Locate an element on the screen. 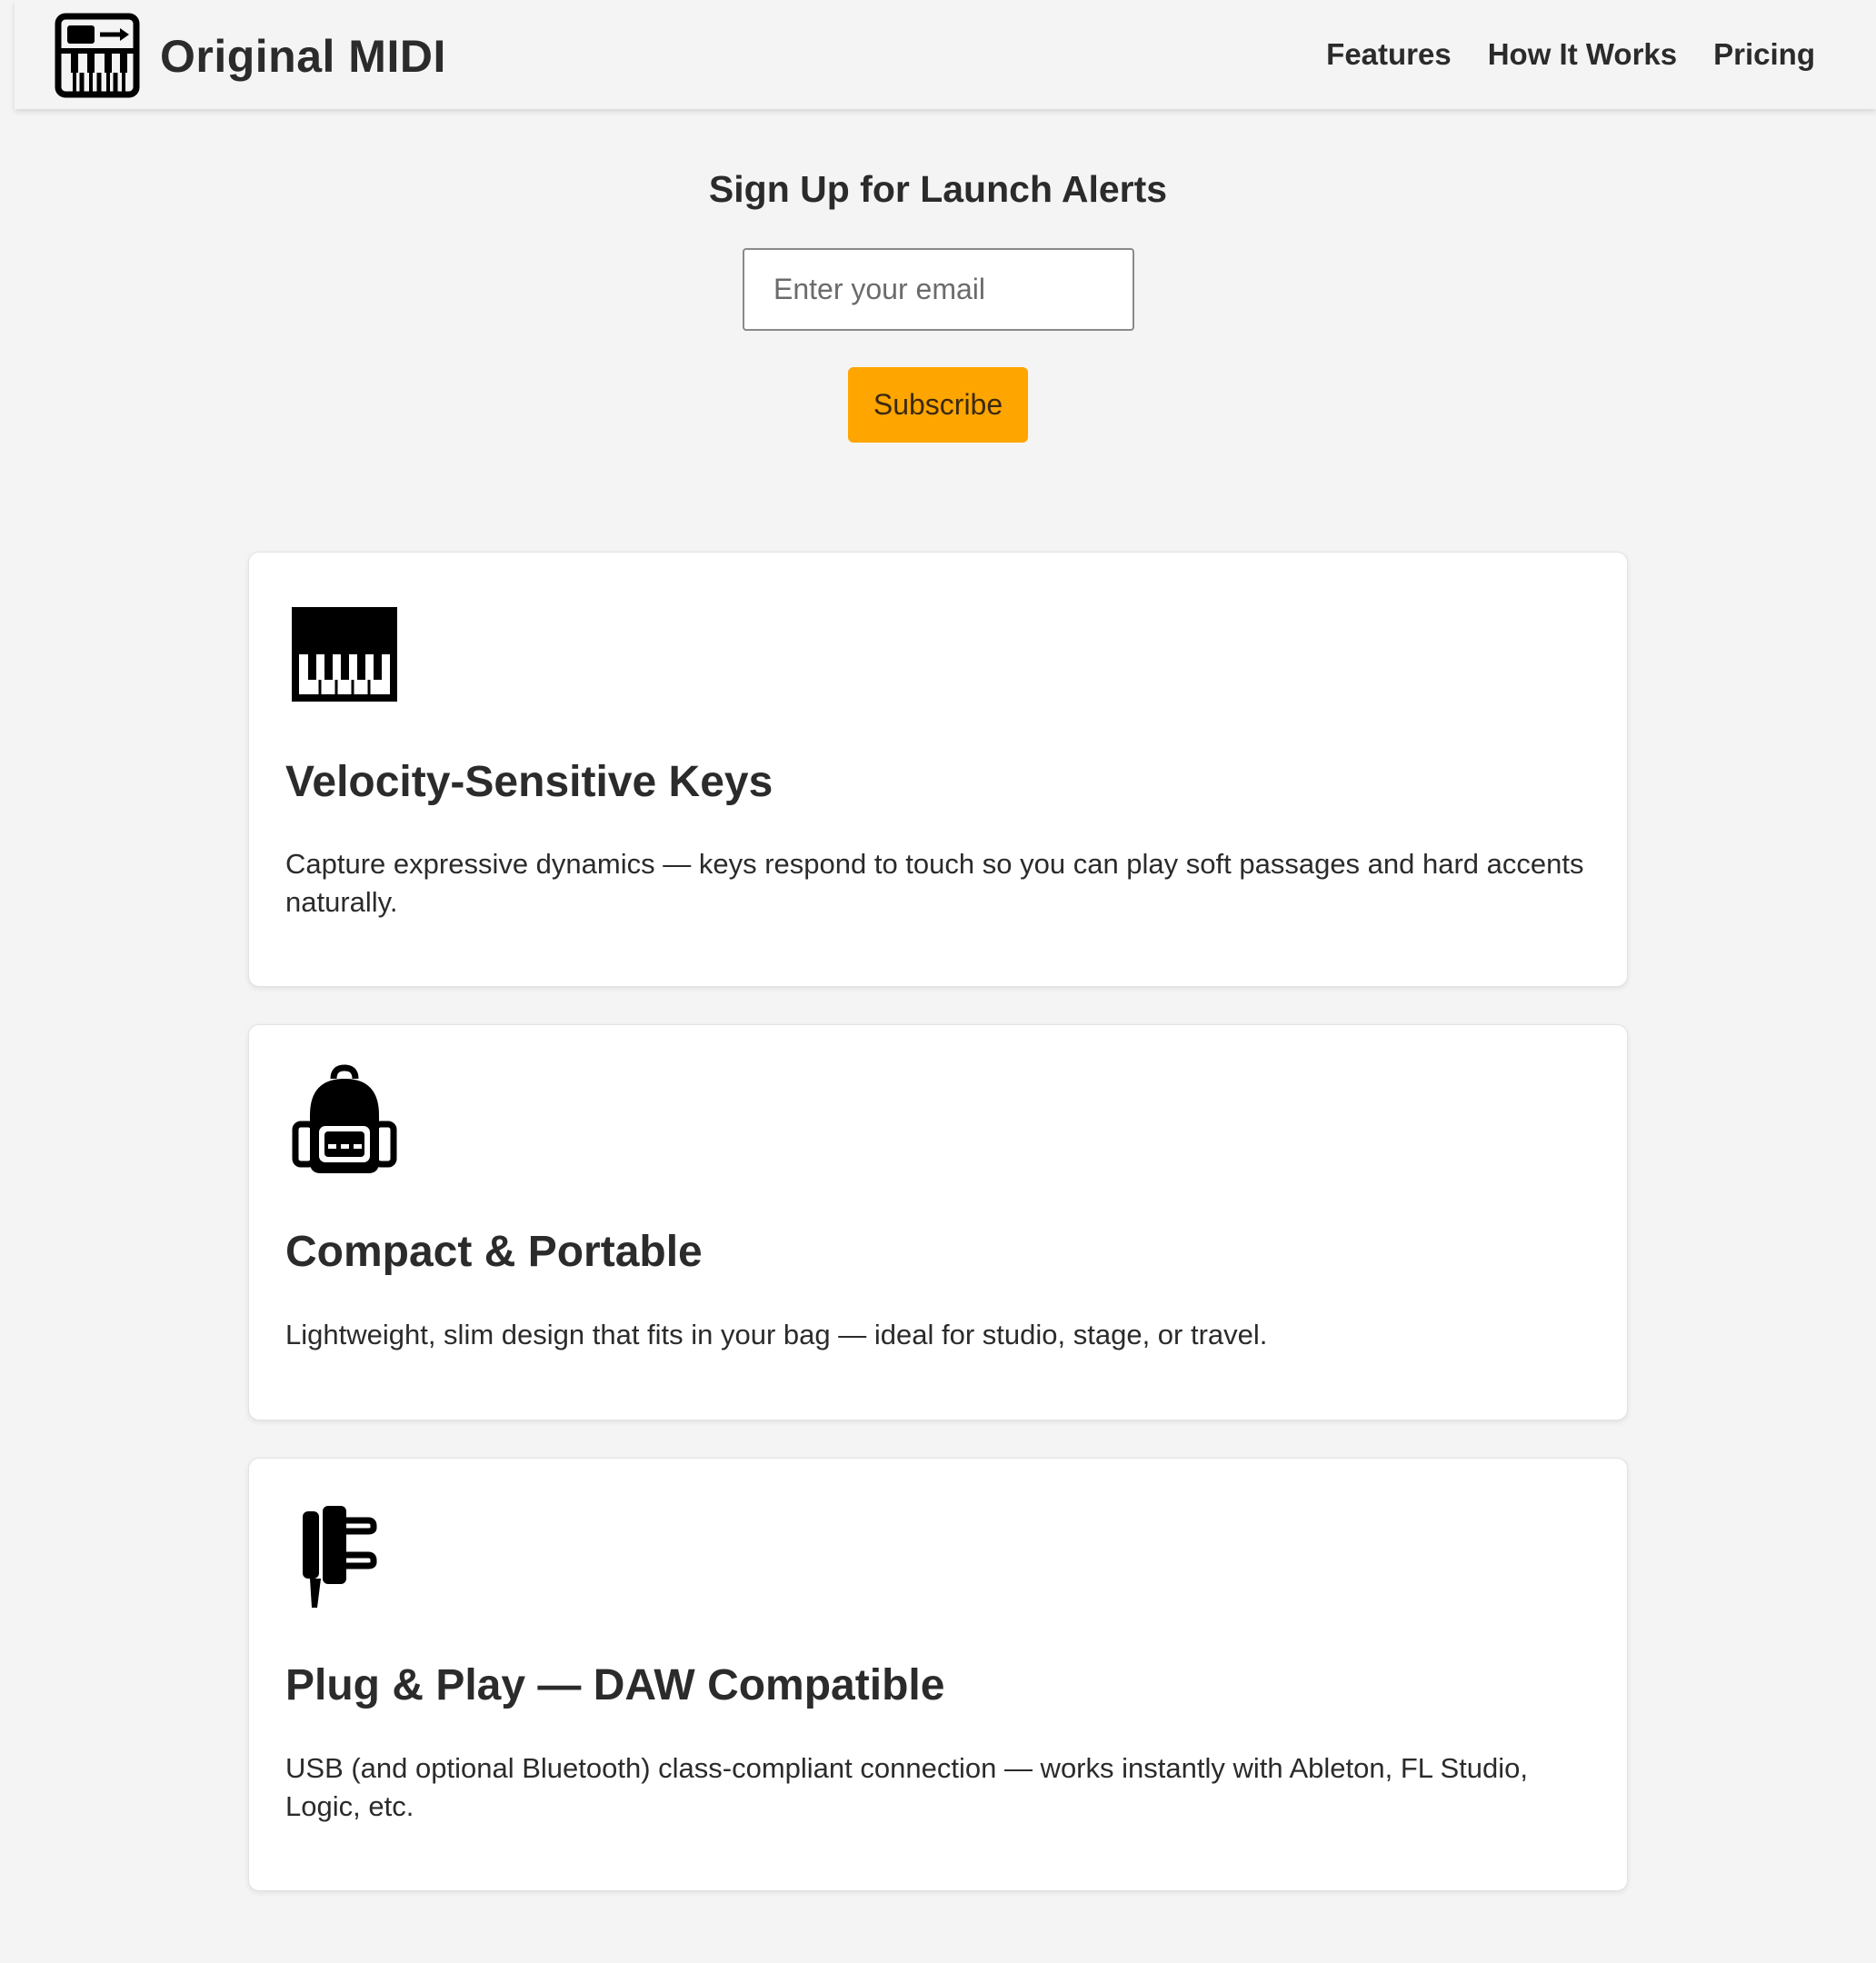  subscribe-button: Subscribe is located at coordinates (938, 405).